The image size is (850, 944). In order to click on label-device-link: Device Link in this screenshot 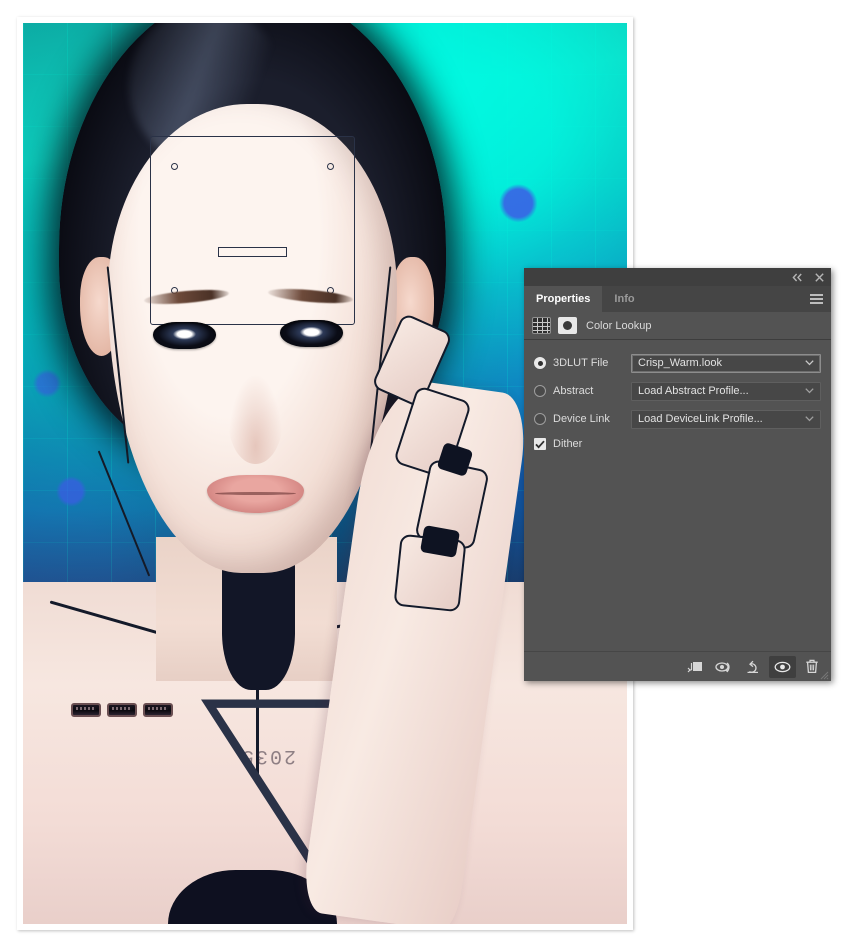, I will do `click(581, 419)`.